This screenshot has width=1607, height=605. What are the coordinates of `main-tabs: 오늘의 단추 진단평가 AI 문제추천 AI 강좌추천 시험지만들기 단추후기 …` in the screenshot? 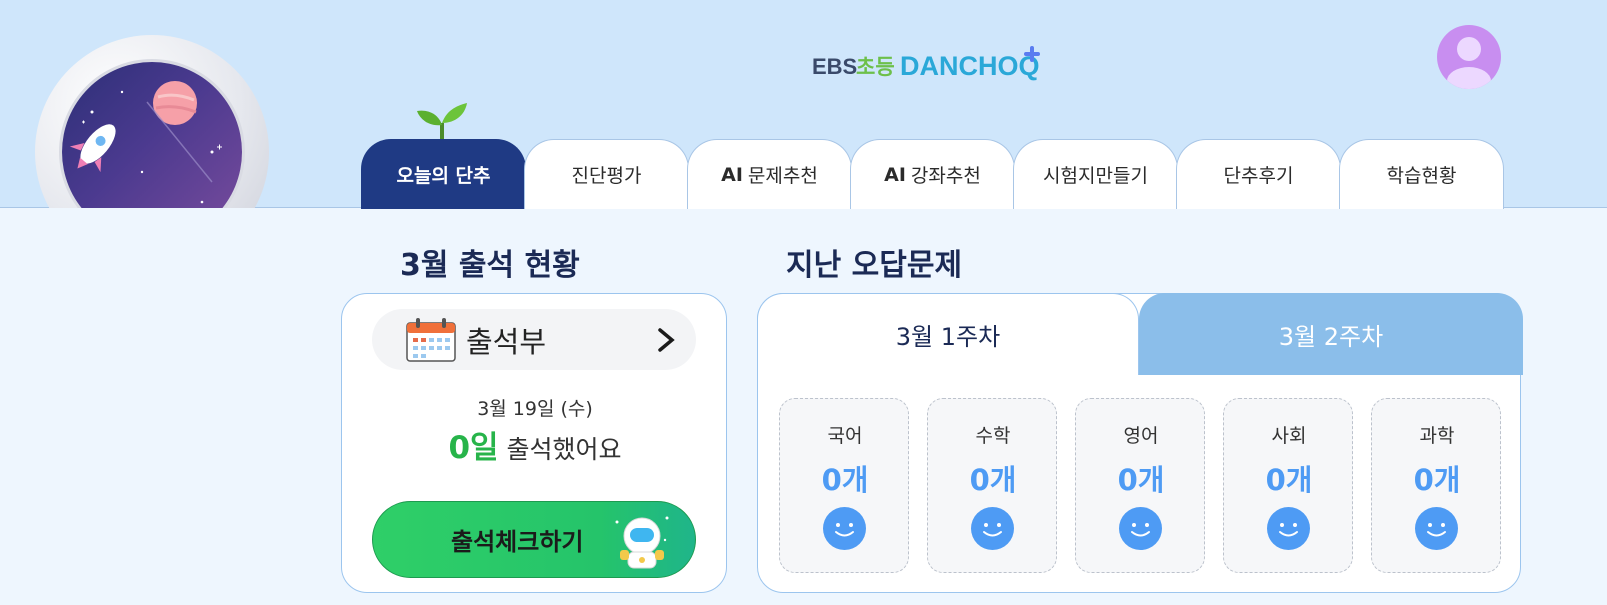 It's located at (932, 174).